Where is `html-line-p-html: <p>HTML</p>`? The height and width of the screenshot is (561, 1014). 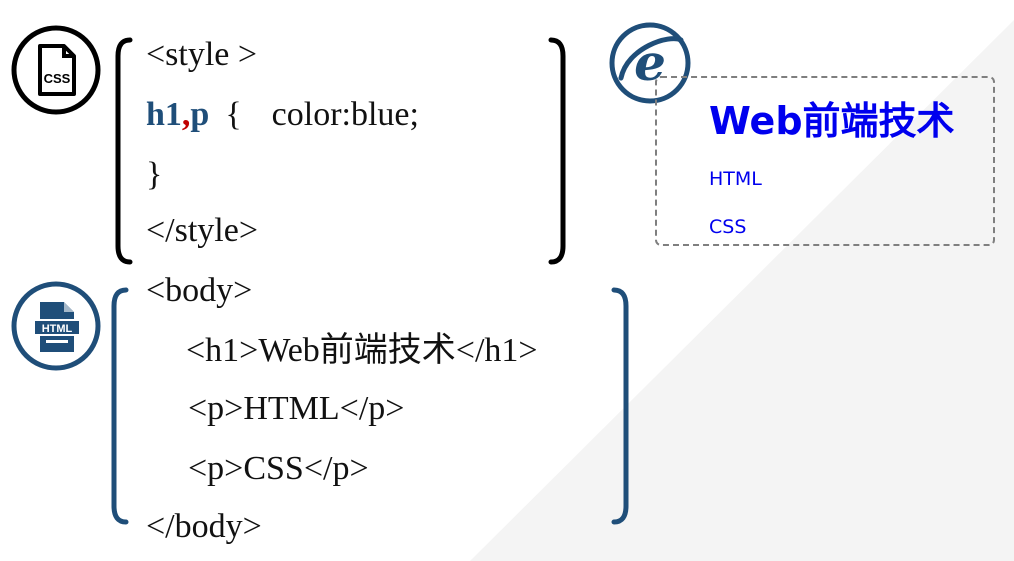 html-line-p-html: <p>HTML</p> is located at coordinates (296, 408).